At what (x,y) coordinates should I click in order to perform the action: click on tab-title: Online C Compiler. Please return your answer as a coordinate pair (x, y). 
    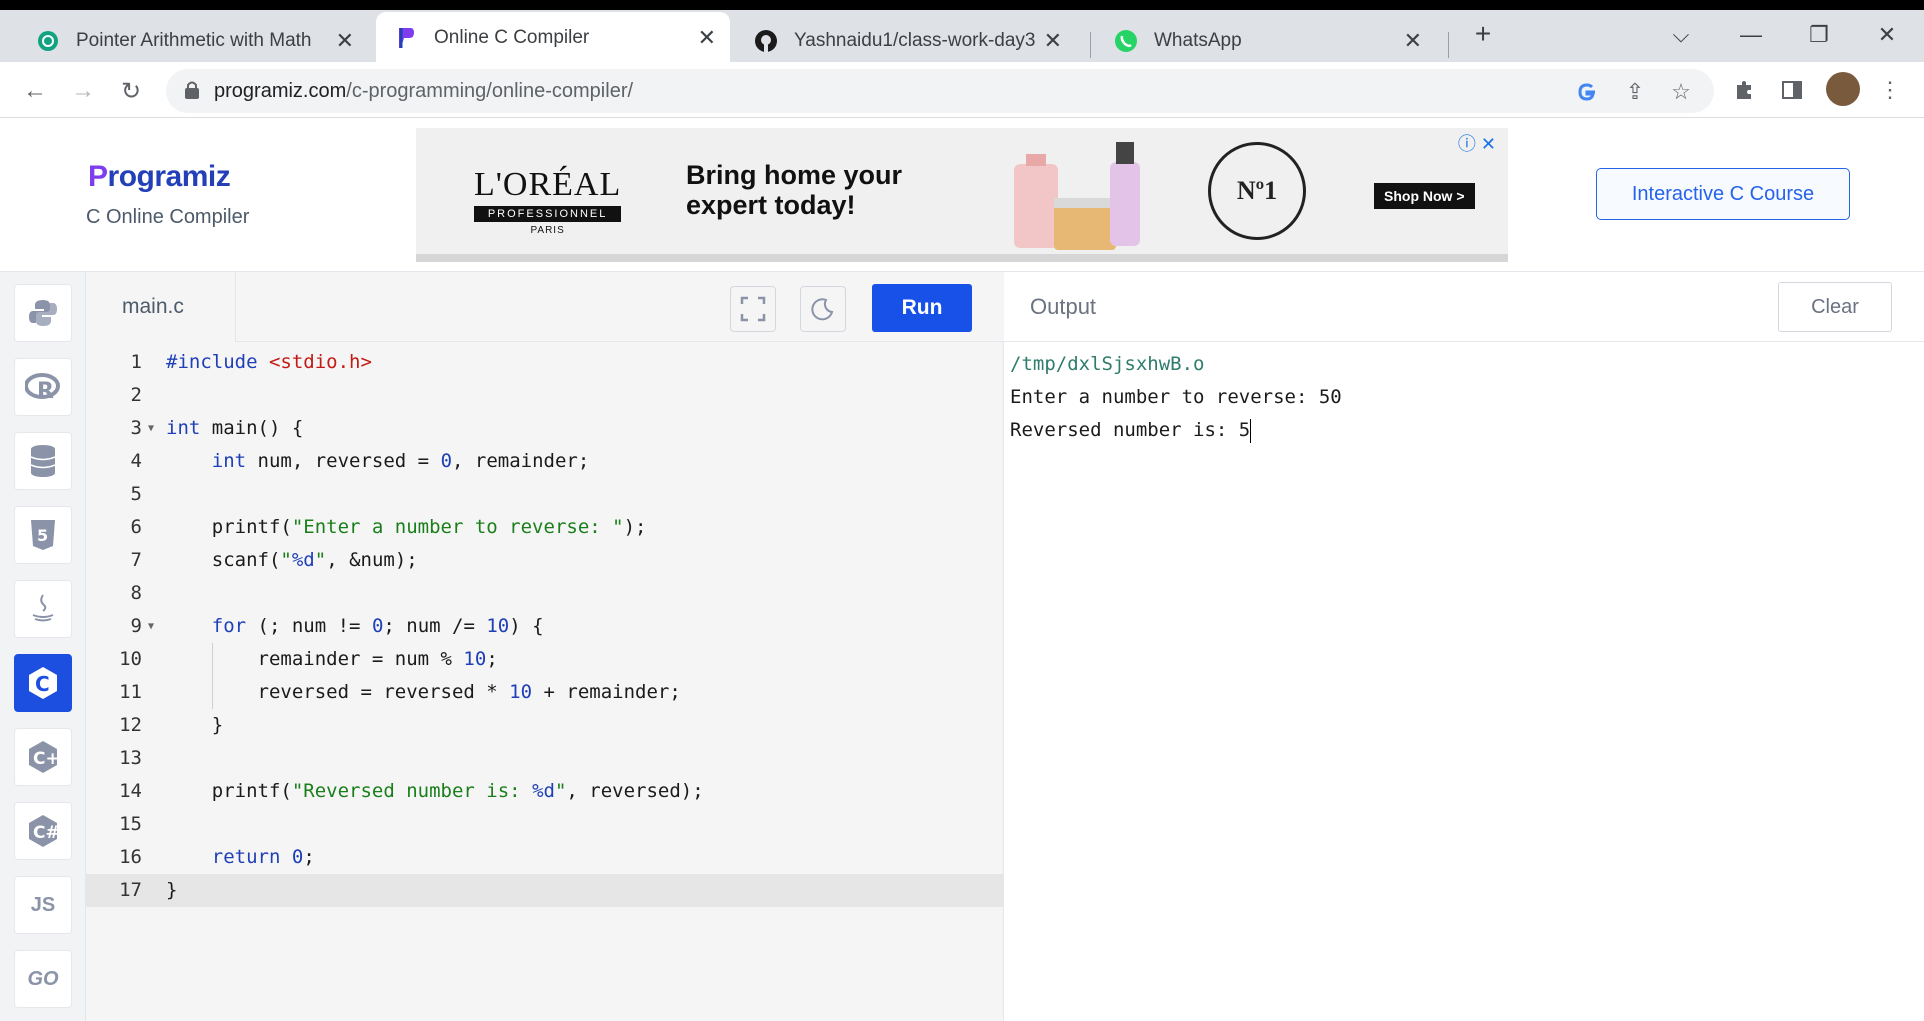
    Looking at the image, I should click on (512, 37).